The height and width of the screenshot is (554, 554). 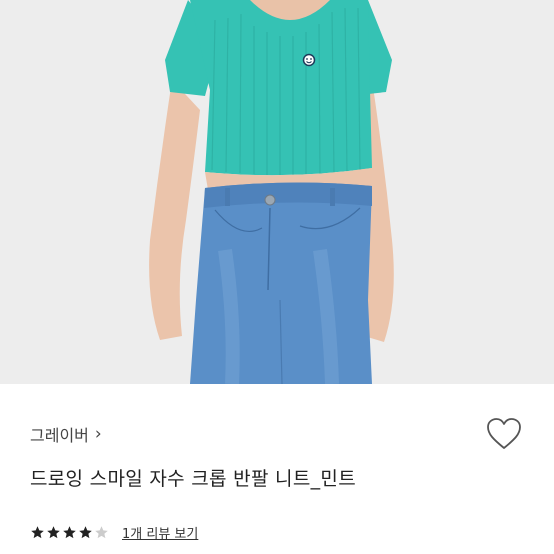 What do you see at coordinates (193, 479) in the screenshot?
I see `product-title: 드로잉 스마일 자수 크롭 반팔 니트_민트` at bounding box center [193, 479].